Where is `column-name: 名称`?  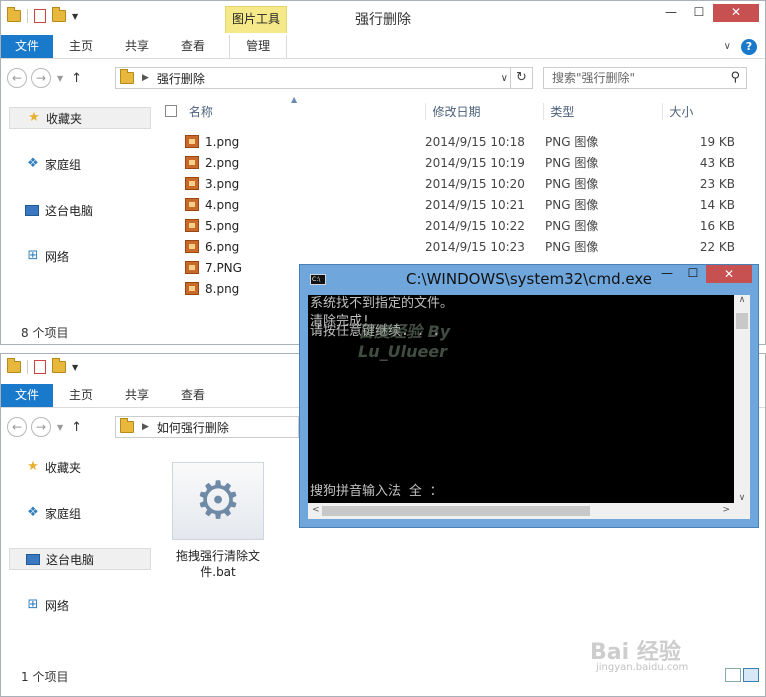
column-name: 名称 is located at coordinates (307, 111).